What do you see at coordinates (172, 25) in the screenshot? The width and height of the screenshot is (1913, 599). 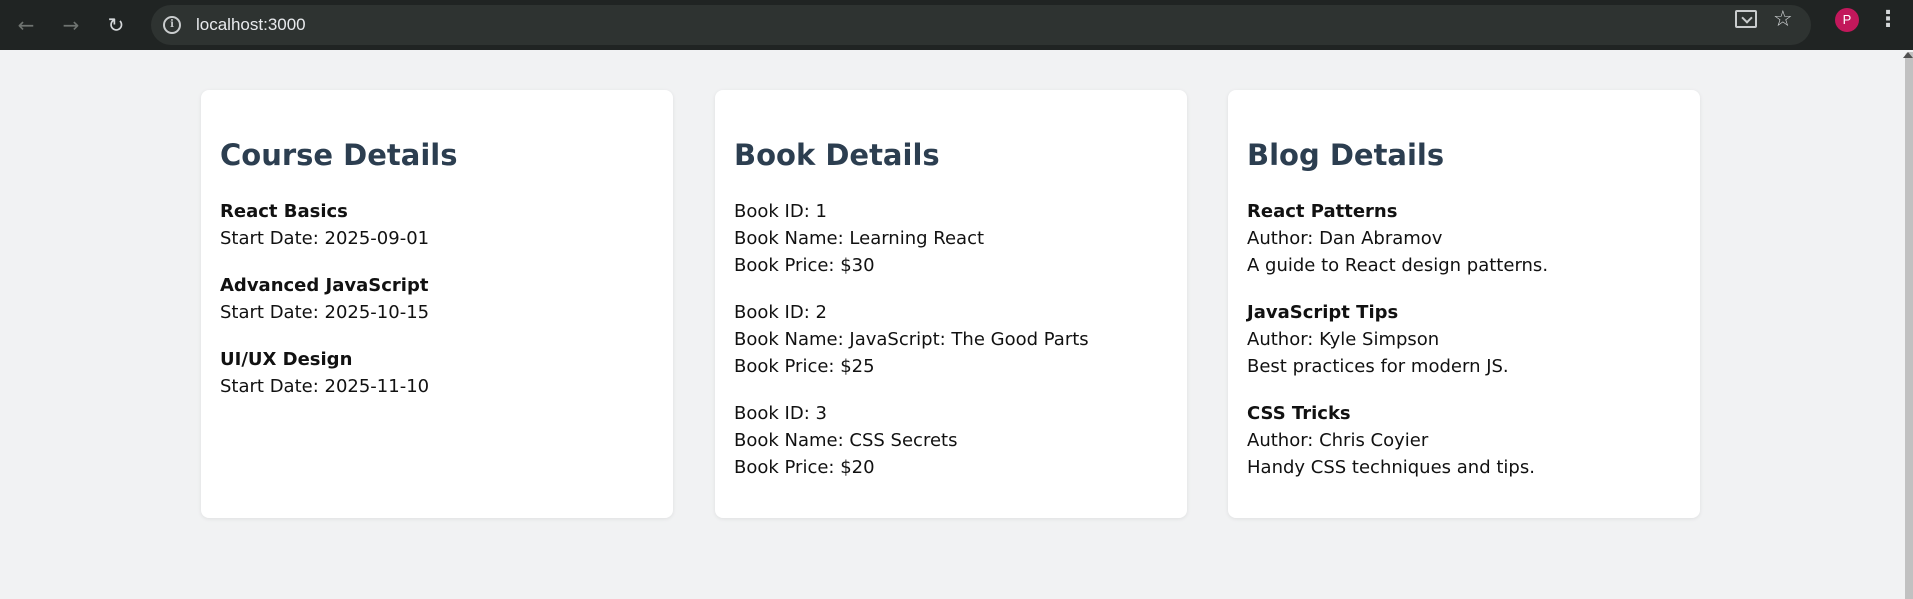 I see `info-icon: i` at bounding box center [172, 25].